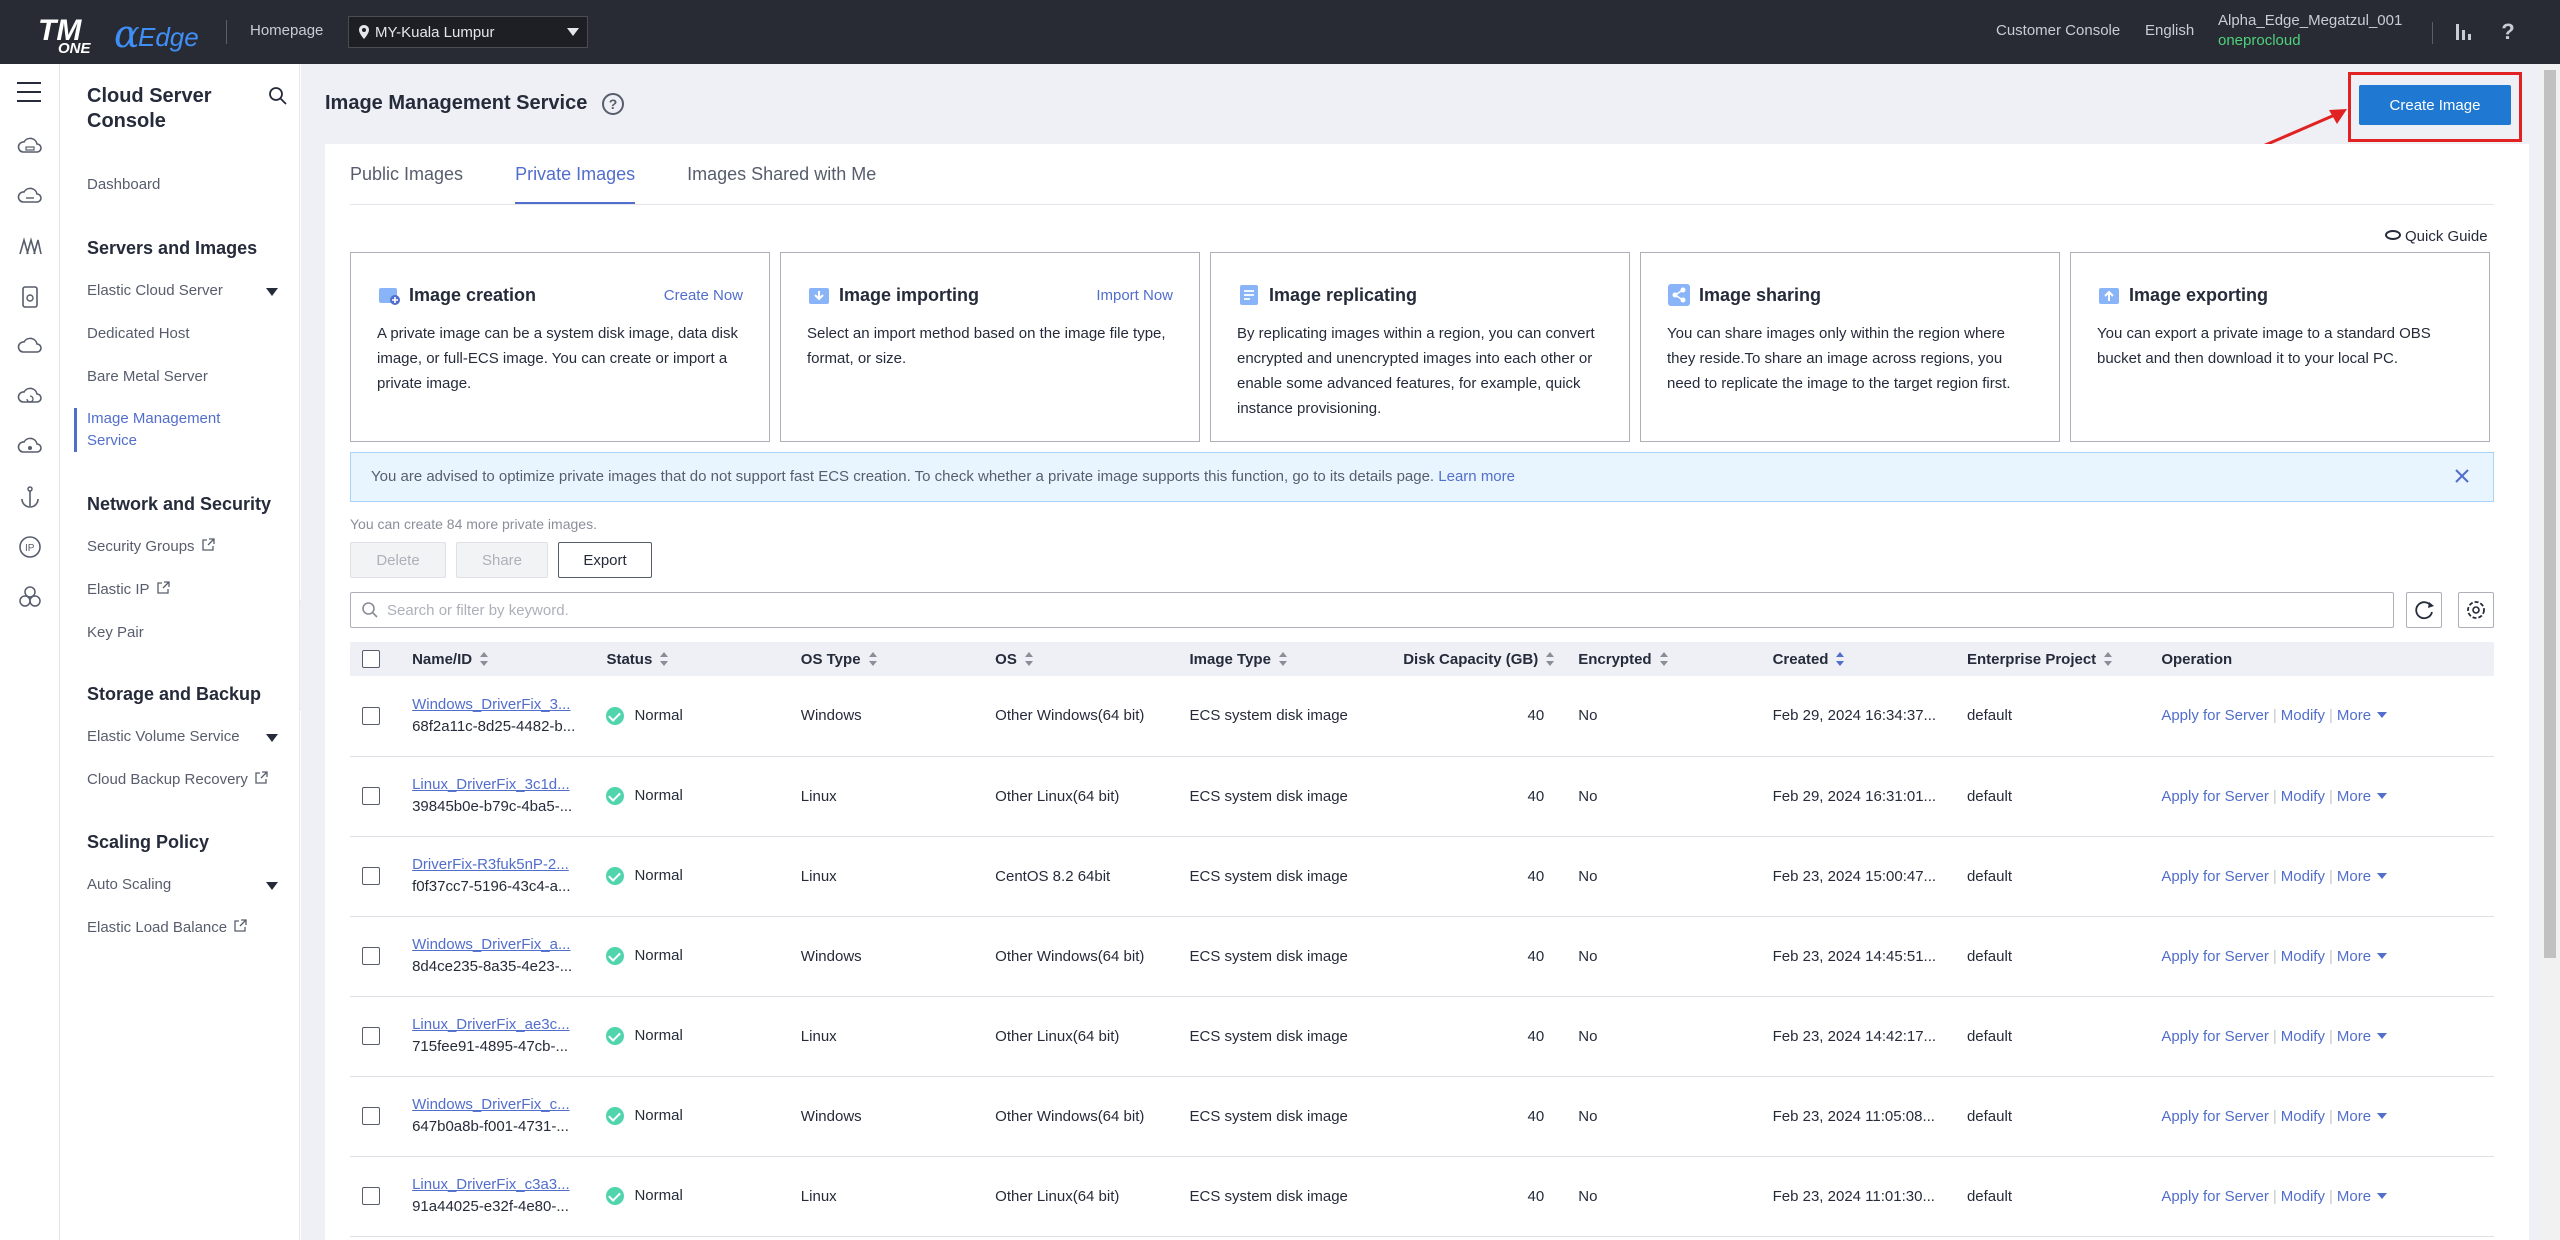 Image resolution: width=2560 pixels, height=1240 pixels. Describe the element at coordinates (167, 928) in the screenshot. I see `sidebar-item-elb: Elastic Load Balance` at that location.